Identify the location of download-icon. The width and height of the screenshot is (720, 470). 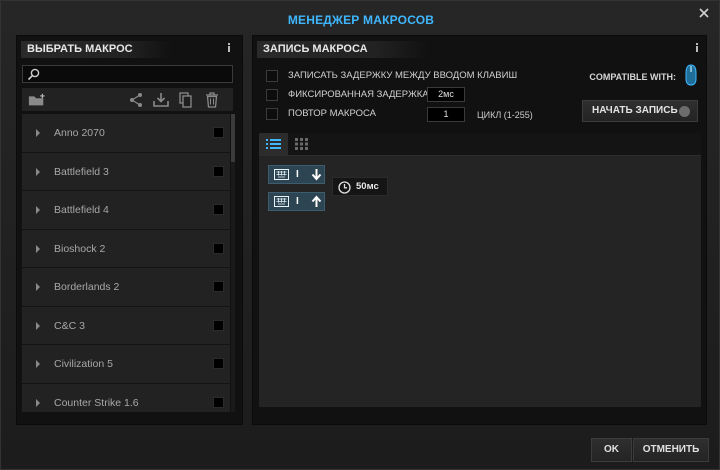
(161, 100).